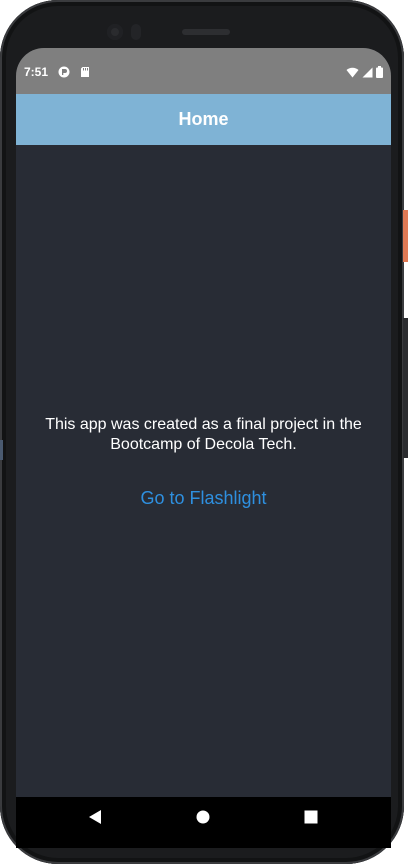 Image resolution: width=408 pixels, height=867 pixels. Describe the element at coordinates (405, 388) in the screenshot. I see `volume-rocker` at that location.